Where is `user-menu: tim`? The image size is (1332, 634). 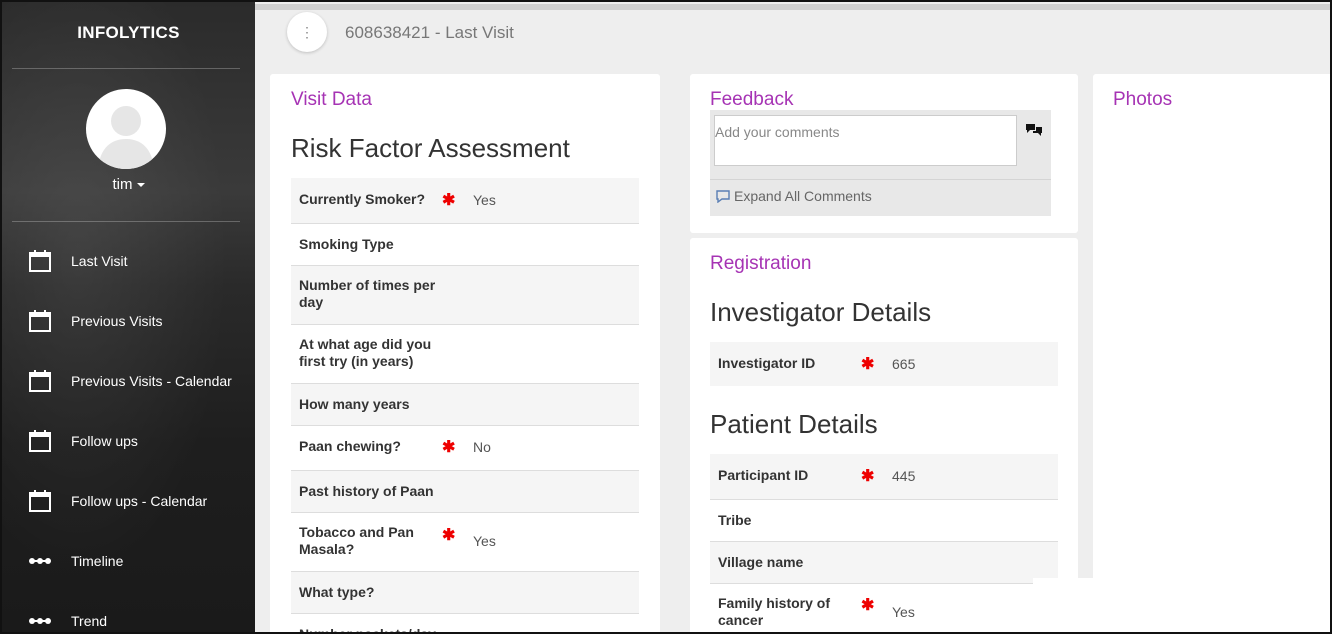
user-menu: tim is located at coordinates (128, 184).